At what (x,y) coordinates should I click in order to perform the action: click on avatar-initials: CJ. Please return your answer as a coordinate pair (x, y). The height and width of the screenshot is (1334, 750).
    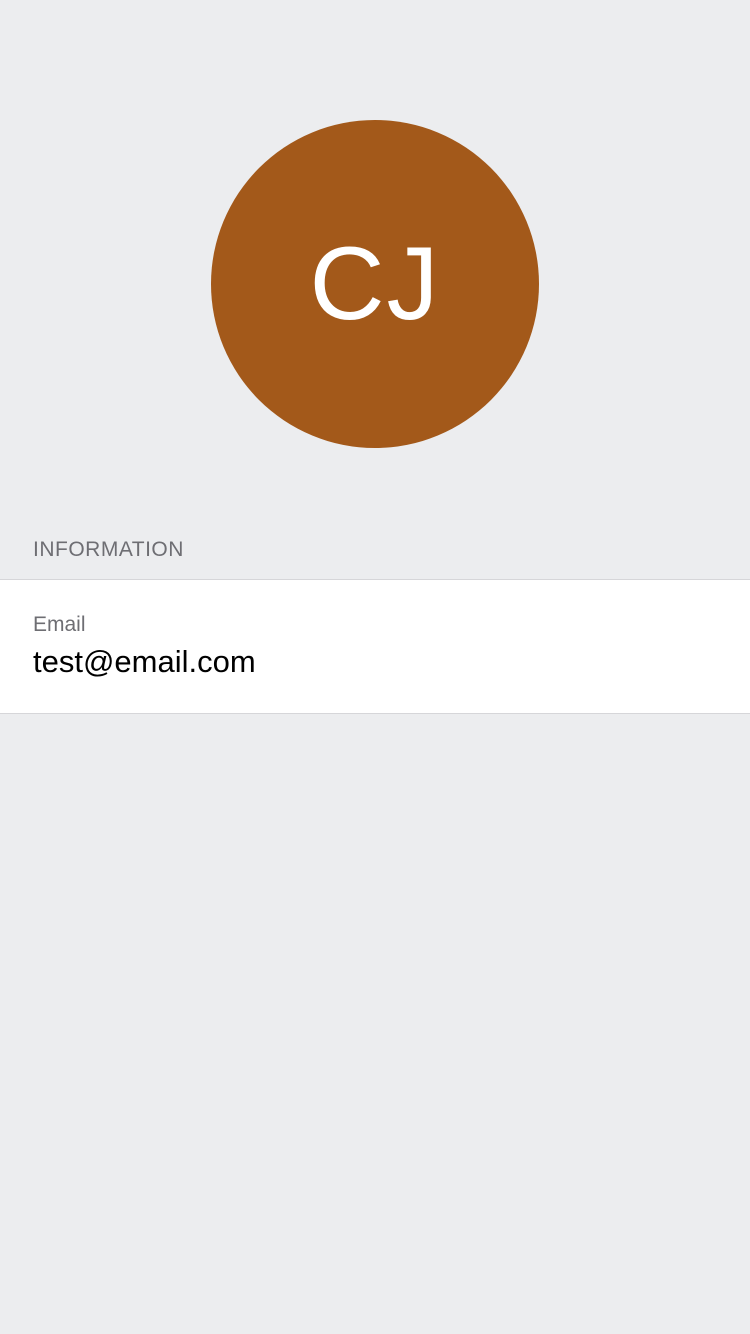
    Looking at the image, I should click on (375, 284).